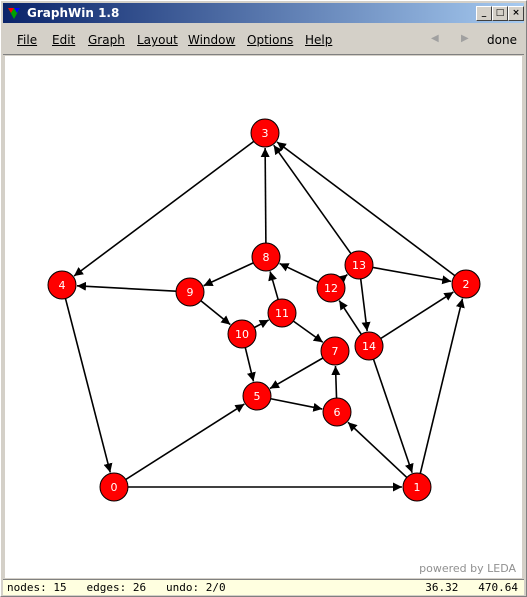 The height and width of the screenshot is (597, 527). I want to click on graph-node-label: 11, so click(282, 313).